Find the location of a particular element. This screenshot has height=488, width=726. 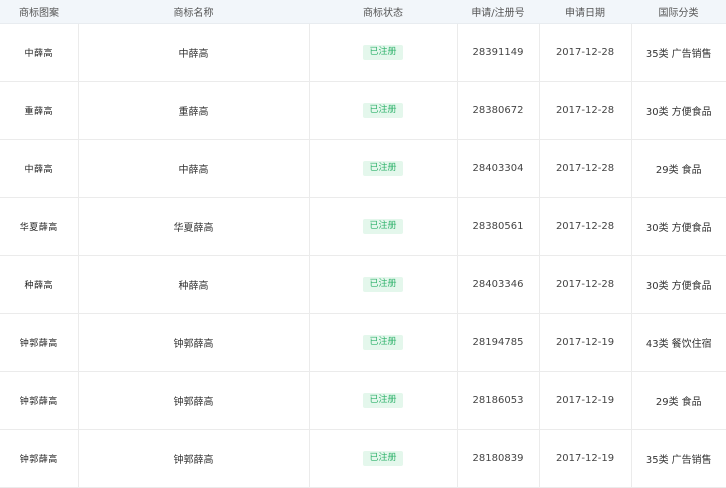

header-app-no: 申请/注册号 is located at coordinates (498, 12).